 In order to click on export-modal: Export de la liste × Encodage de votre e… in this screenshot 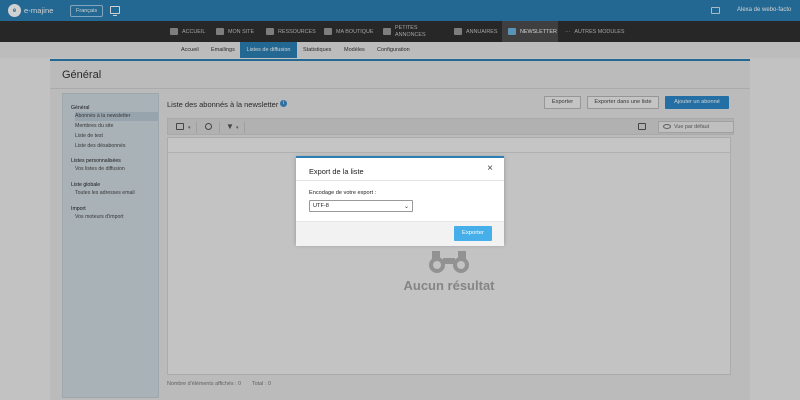, I will do `click(400, 201)`.